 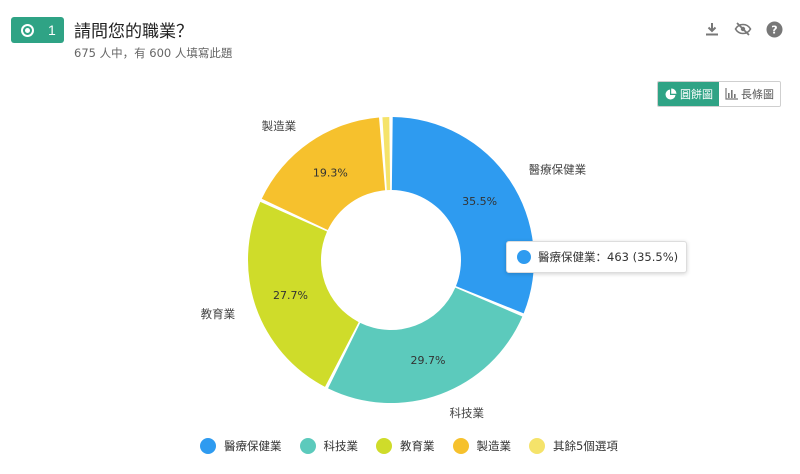 I want to click on legend-label: 教育業, so click(x=417, y=446).